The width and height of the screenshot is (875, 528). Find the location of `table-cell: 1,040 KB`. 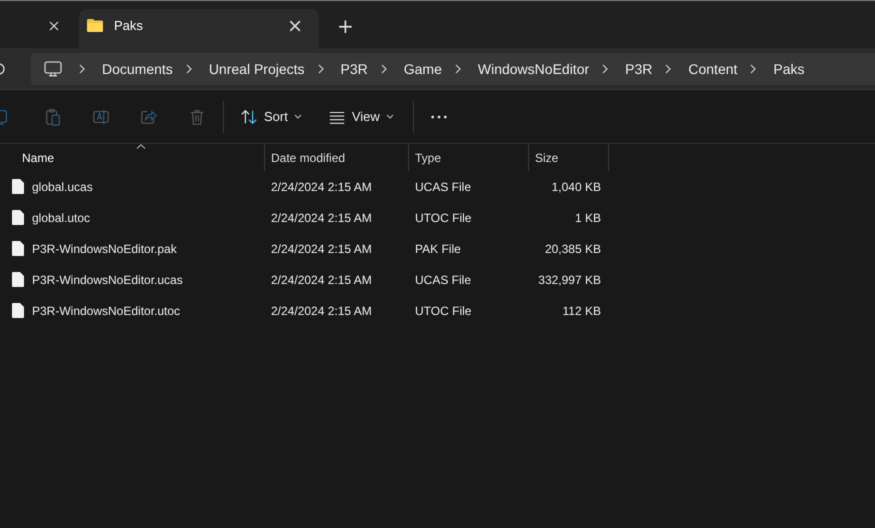

table-cell: 1,040 KB is located at coordinates (576, 187).